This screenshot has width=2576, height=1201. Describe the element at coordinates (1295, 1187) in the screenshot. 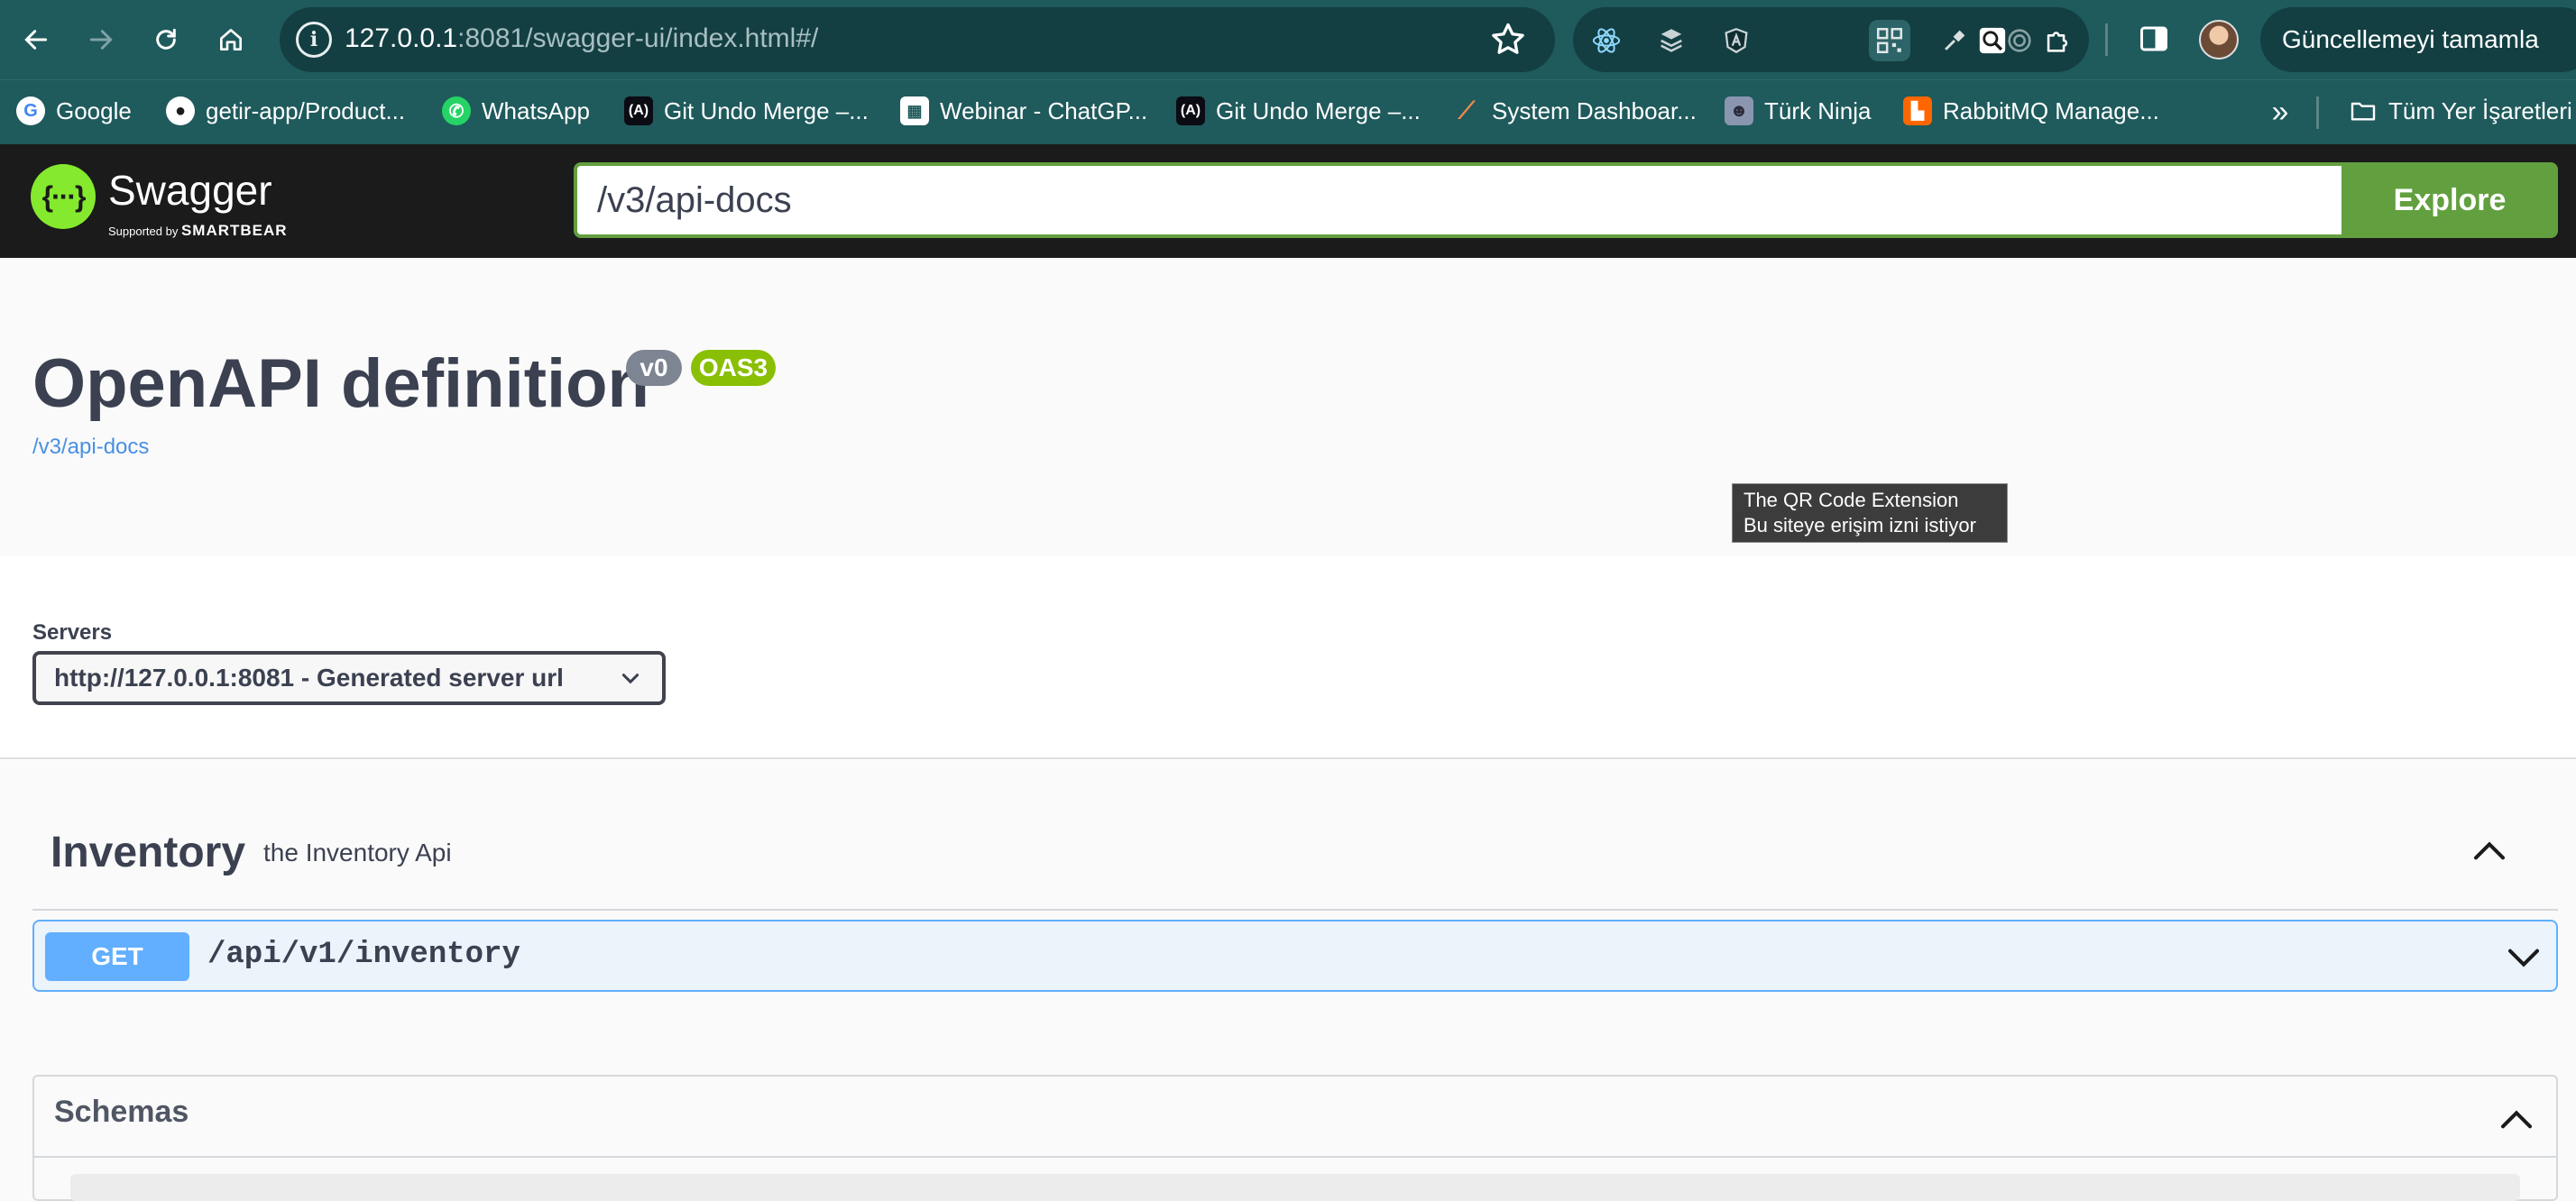

I see `schema-model-row` at that location.